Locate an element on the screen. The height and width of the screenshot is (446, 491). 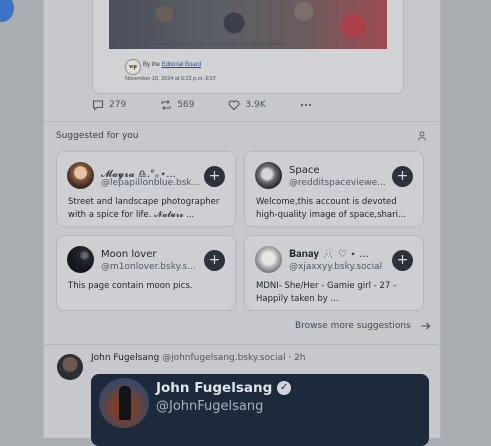
repost-button: 569 is located at coordinates (177, 105).